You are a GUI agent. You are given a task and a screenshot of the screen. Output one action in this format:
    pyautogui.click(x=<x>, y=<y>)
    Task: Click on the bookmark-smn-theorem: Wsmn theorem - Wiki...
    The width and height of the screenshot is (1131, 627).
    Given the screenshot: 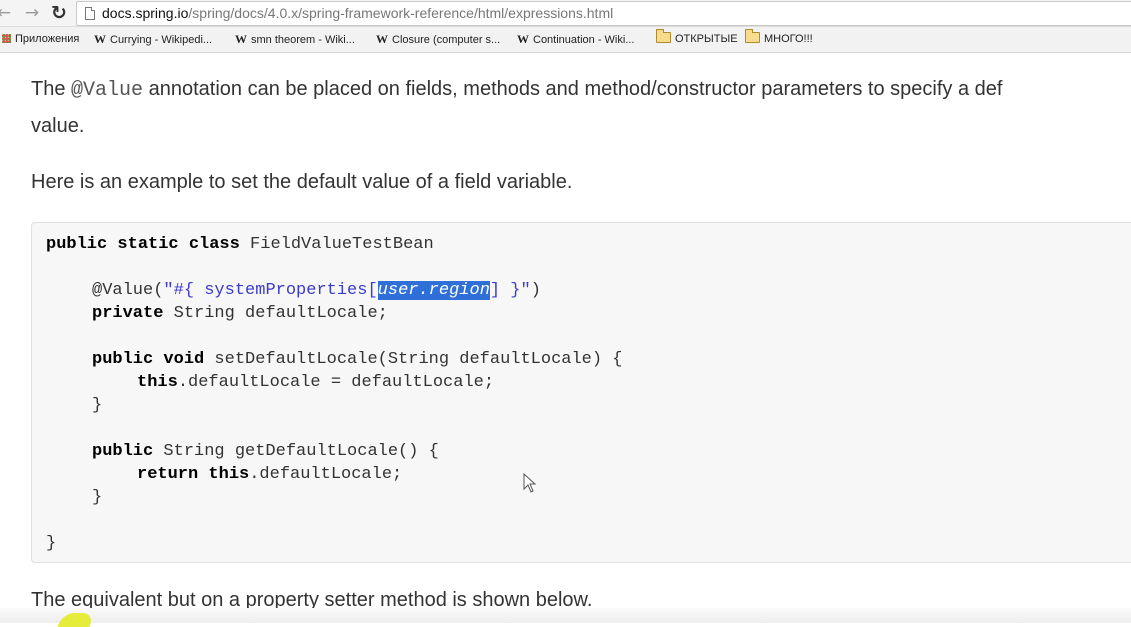 What is the action you would take?
    pyautogui.click(x=294, y=39)
    